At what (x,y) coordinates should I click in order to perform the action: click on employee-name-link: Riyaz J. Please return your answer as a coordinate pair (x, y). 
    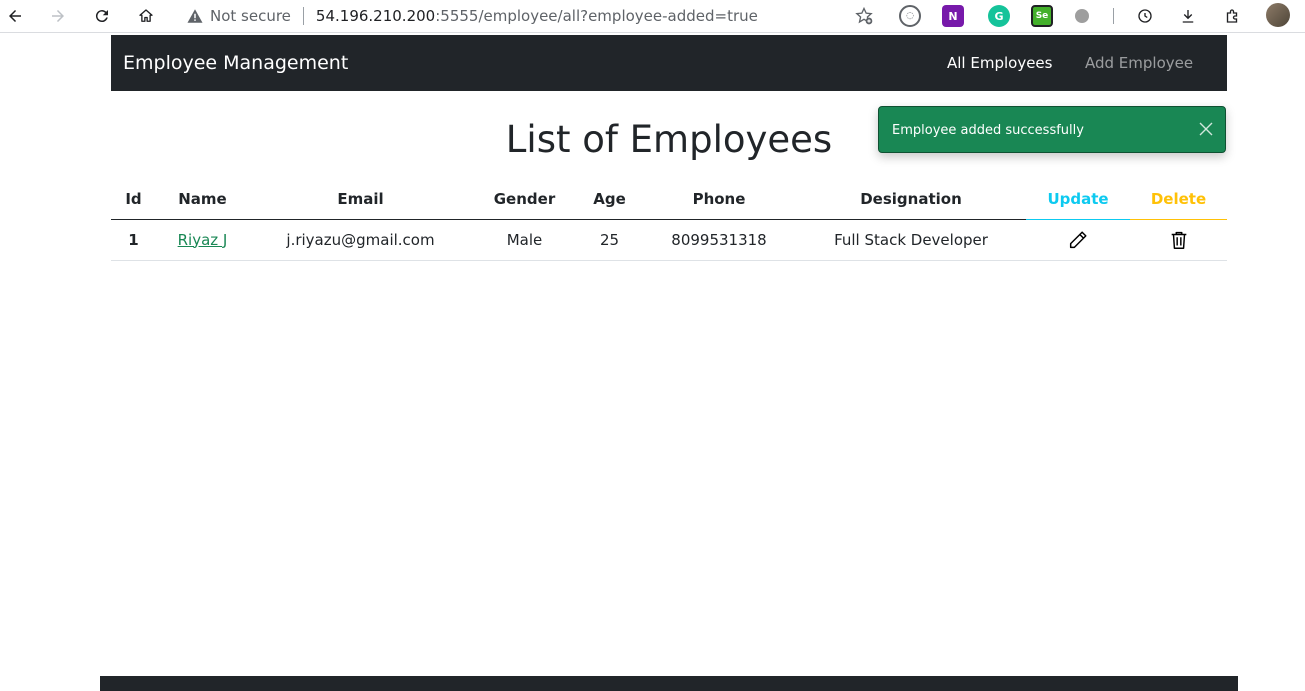
    Looking at the image, I should click on (203, 240).